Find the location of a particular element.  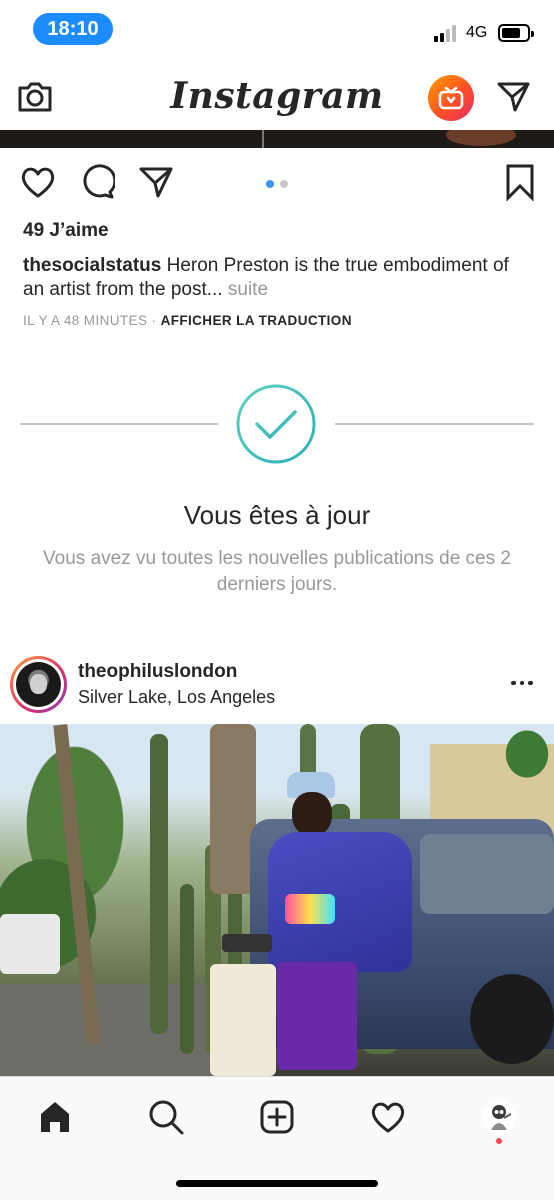

home-icon is located at coordinates (55, 1117).